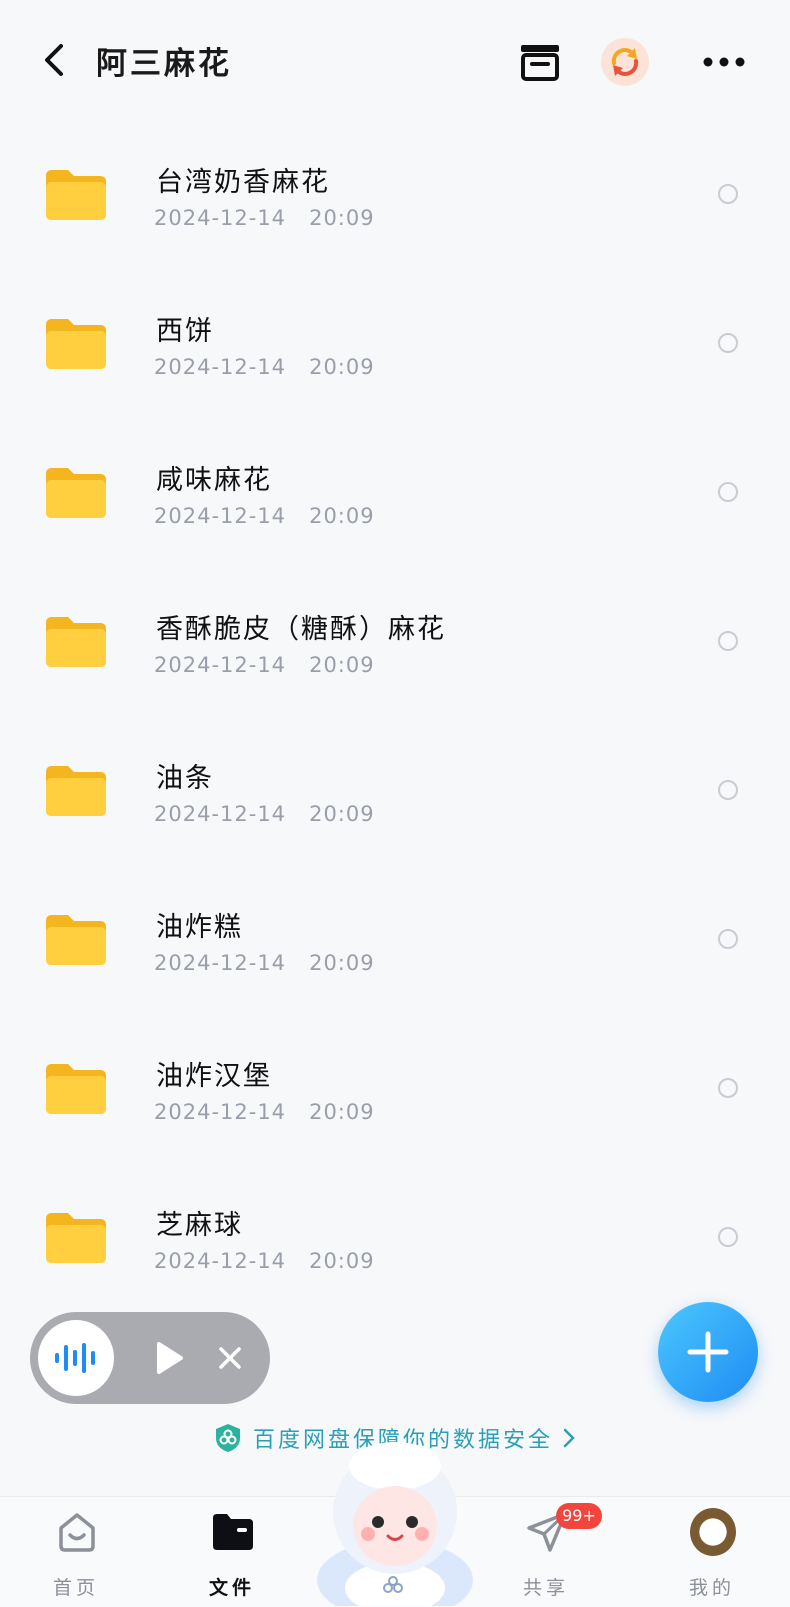  I want to click on file-name: 芝麻球, so click(199, 1225).